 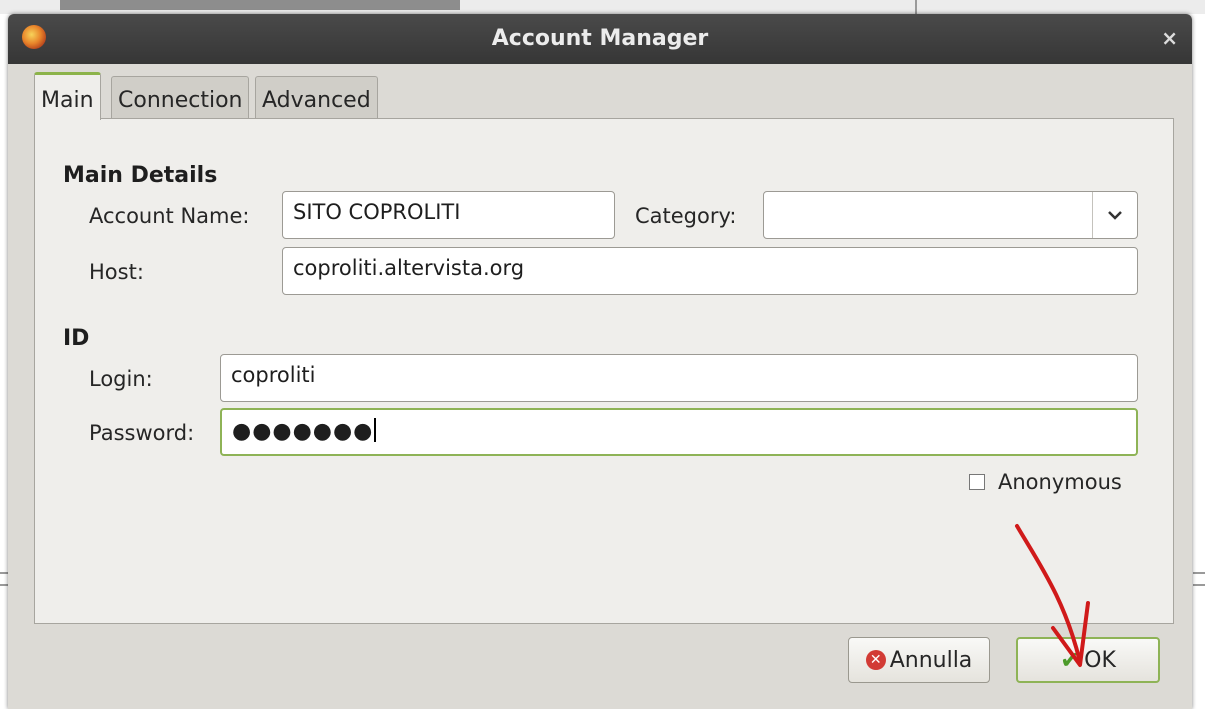 I want to click on password-masked-value: ●●●●●●●, so click(x=303, y=431).